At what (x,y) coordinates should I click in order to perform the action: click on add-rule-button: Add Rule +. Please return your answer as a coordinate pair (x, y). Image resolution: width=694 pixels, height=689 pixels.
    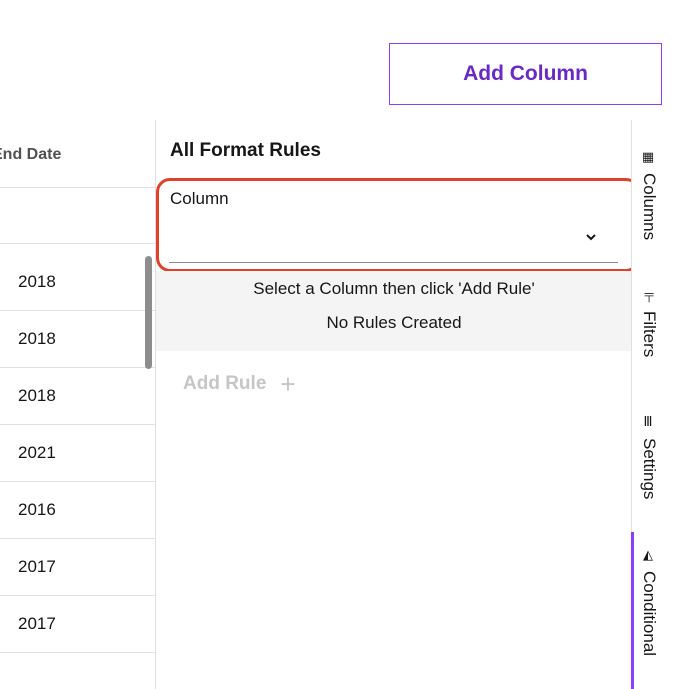
    Looking at the image, I should click on (239, 384).